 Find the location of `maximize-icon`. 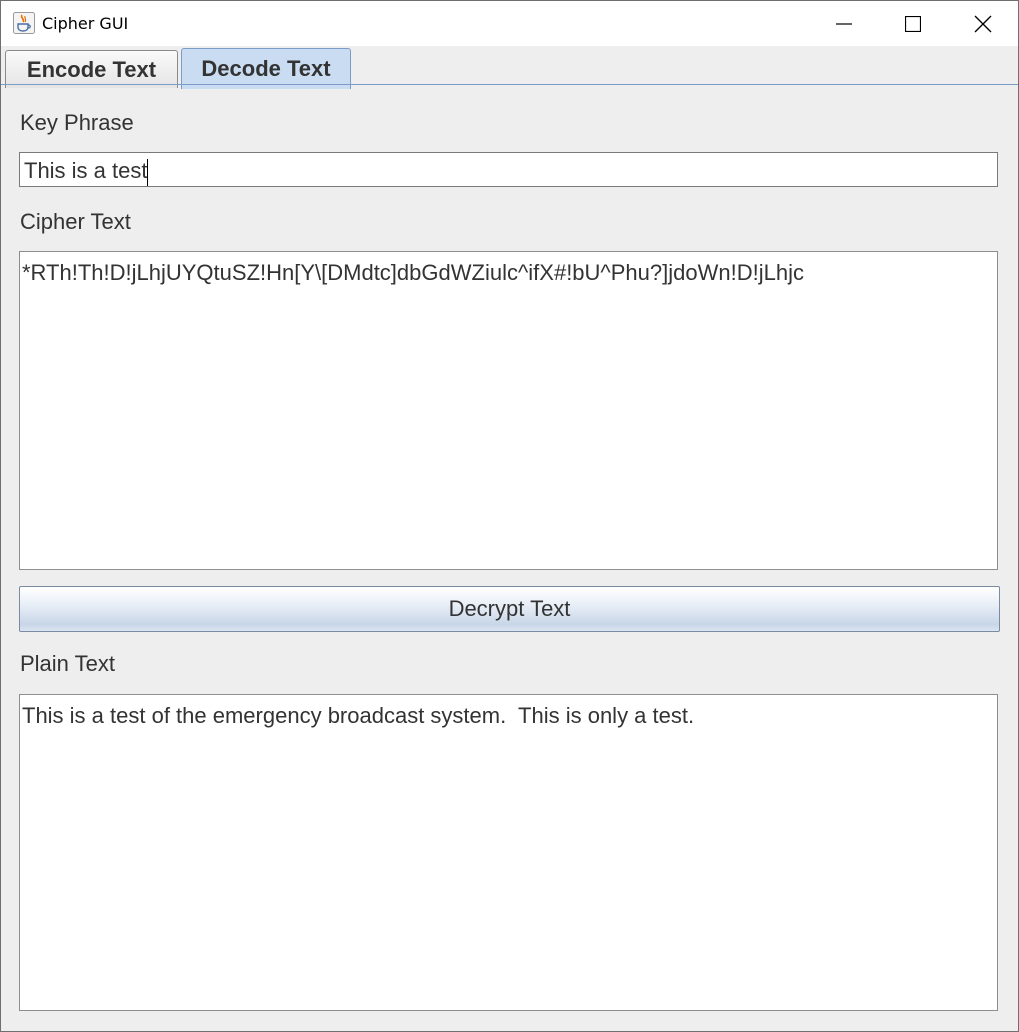

maximize-icon is located at coordinates (913, 23).